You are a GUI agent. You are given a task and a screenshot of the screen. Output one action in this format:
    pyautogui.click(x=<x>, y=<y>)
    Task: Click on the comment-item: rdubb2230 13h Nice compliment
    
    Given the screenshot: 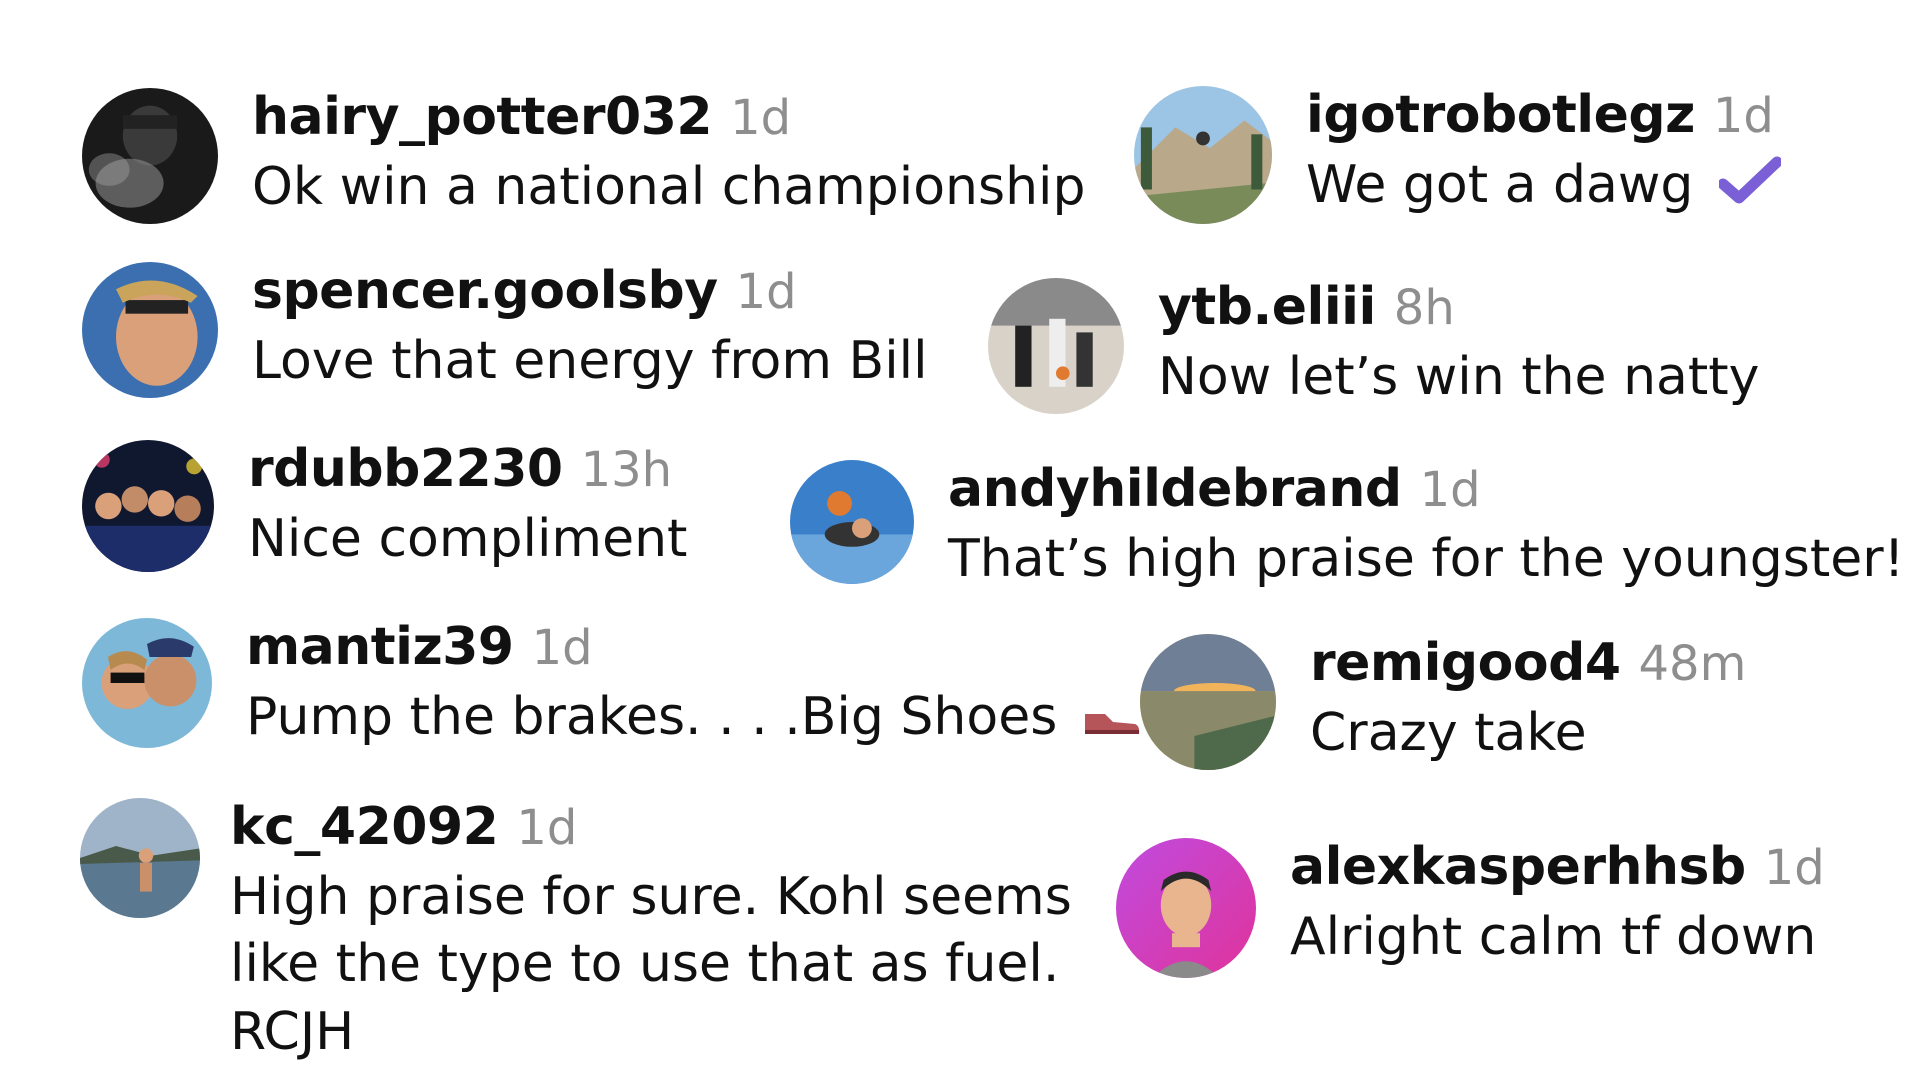 What is the action you would take?
    pyautogui.click(x=385, y=506)
    